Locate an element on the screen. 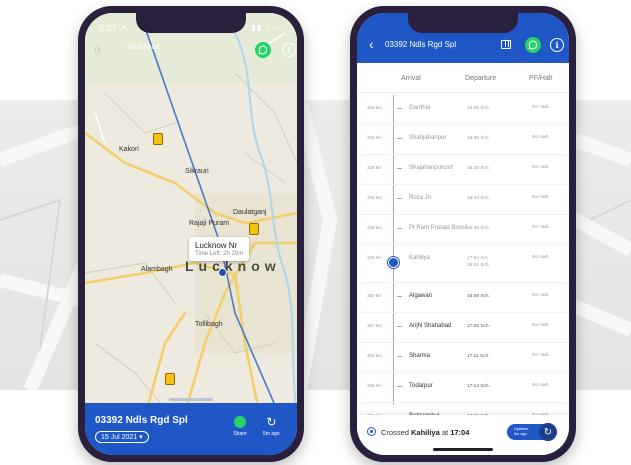 The image size is (631, 465). stop-station: Shajahanpurcort is located at coordinates (431, 168).